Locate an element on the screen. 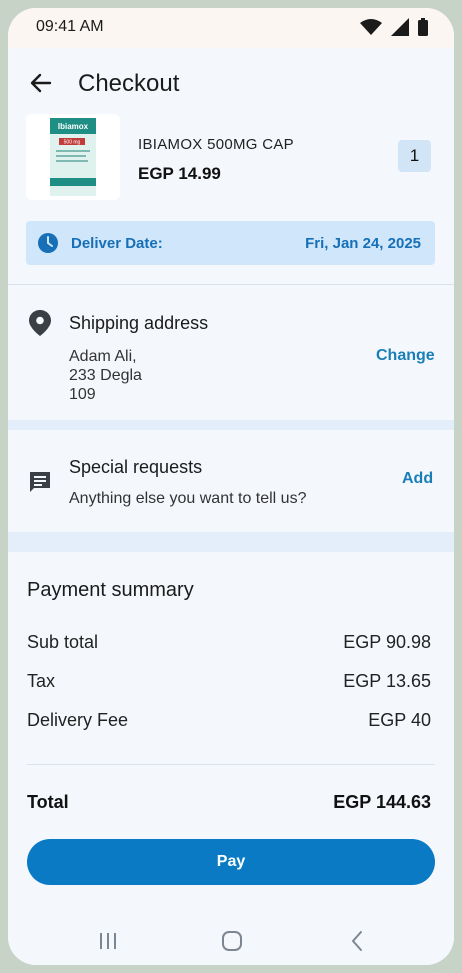 This screenshot has width=462, height=973. summary-value: EGP 40 is located at coordinates (399, 720).